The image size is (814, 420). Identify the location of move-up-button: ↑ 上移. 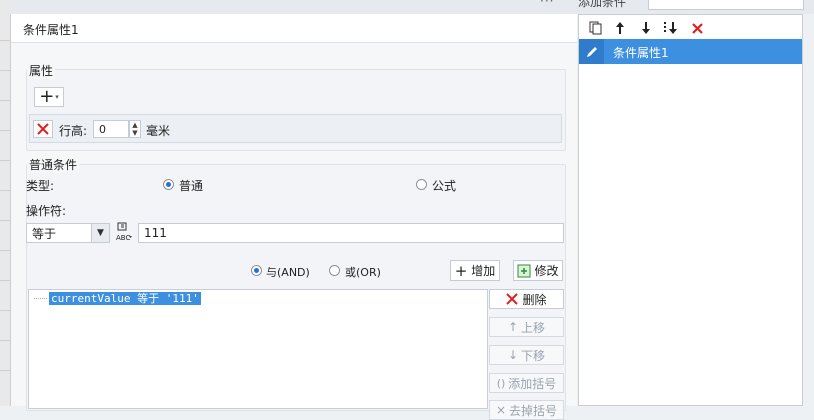
(526, 327).